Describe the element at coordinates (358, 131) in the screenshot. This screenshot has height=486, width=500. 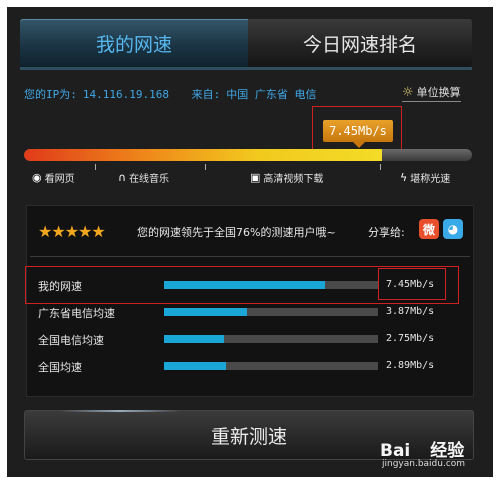
I see `speed-bubble: 7.45Mb/s` at that location.